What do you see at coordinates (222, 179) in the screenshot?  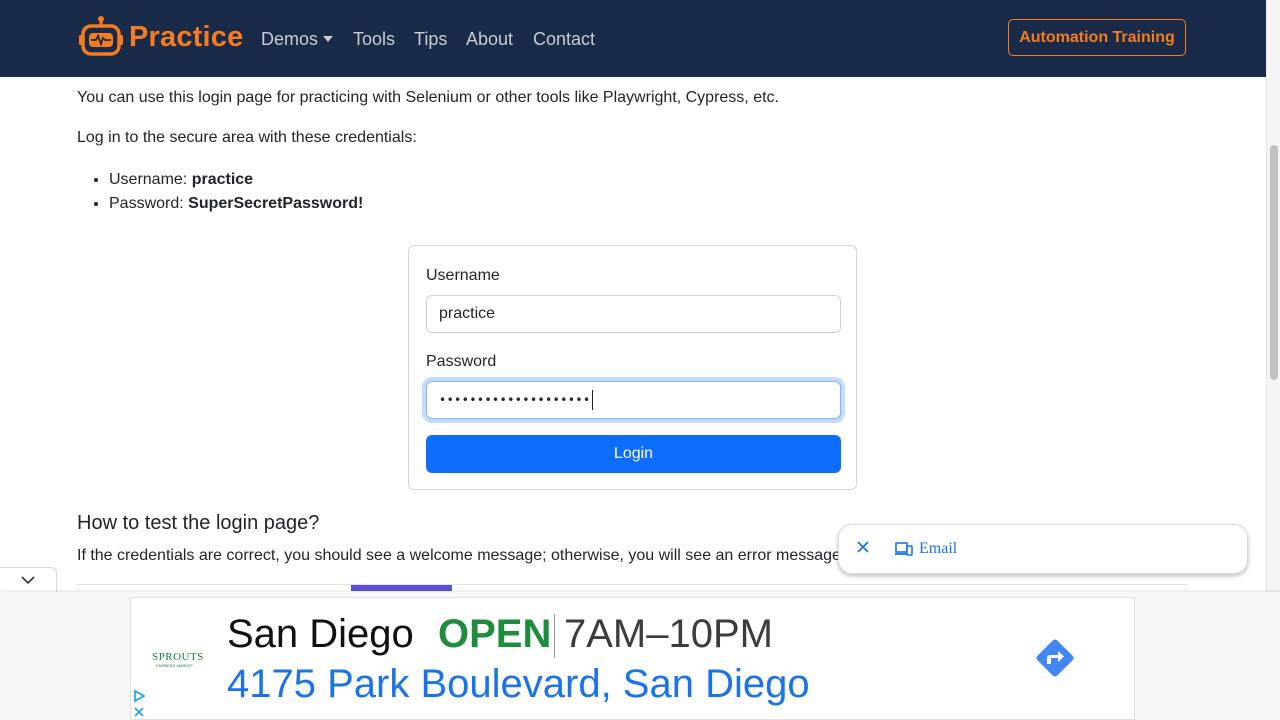 I see `credential-value: practice` at bounding box center [222, 179].